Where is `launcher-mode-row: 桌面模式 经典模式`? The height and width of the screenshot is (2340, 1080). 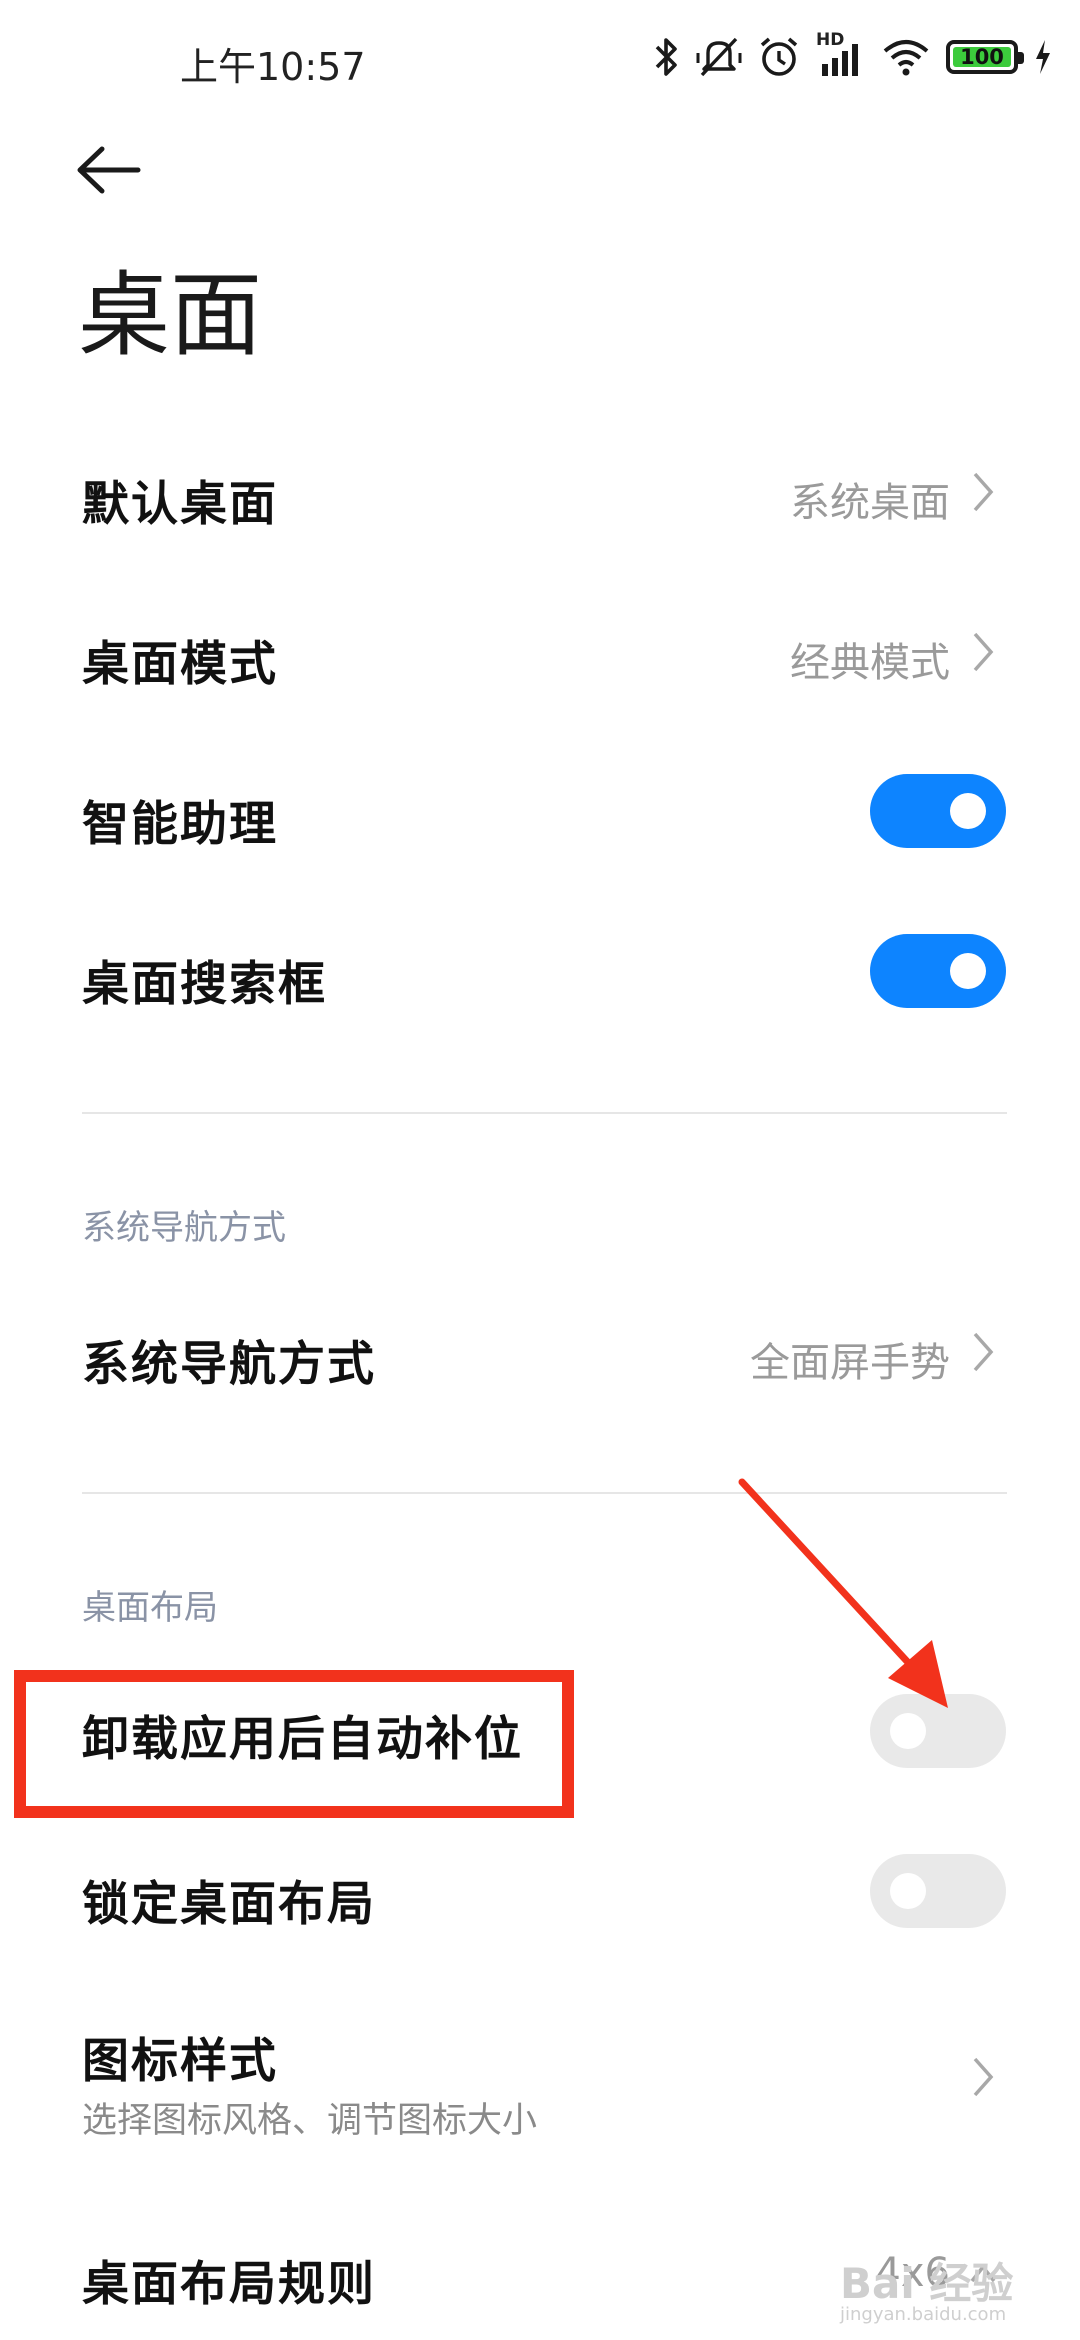
launcher-mode-row: 桌面模式 经典模式 is located at coordinates (540, 652).